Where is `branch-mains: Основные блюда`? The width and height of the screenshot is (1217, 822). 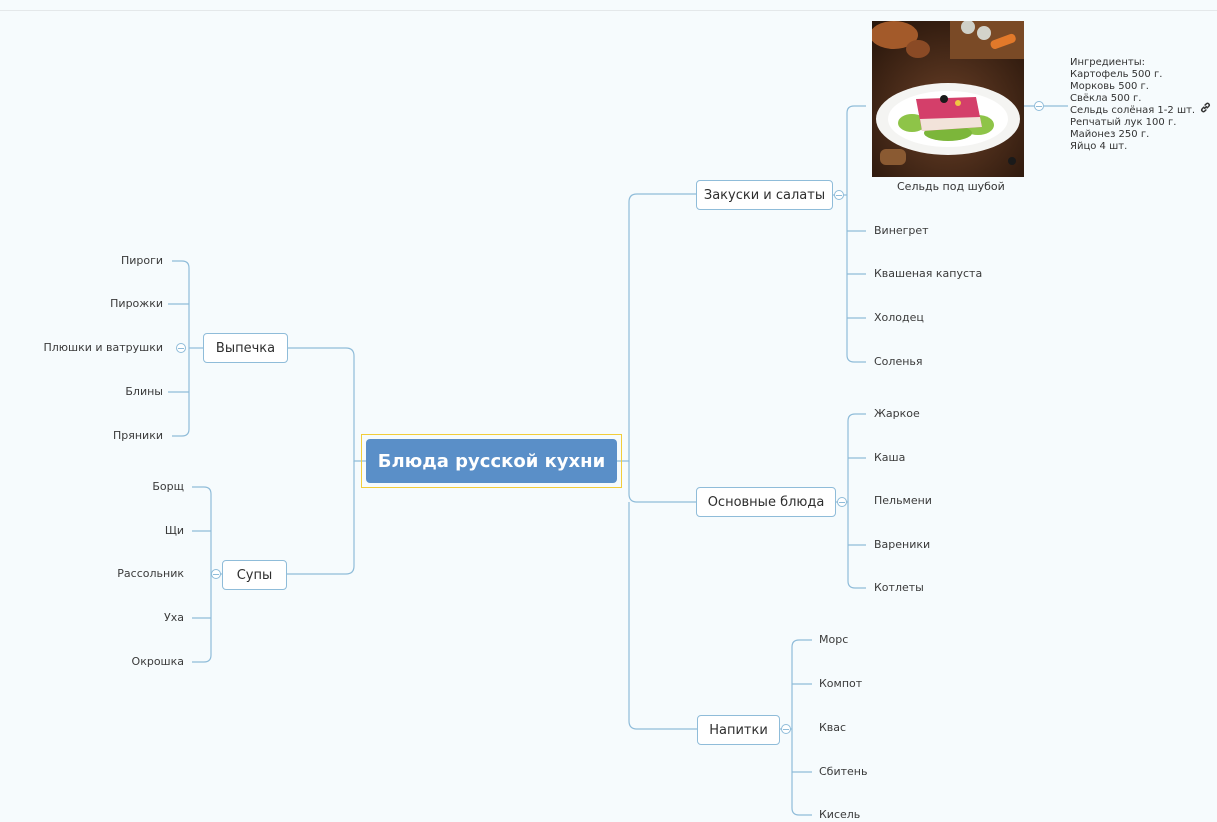 branch-mains: Основные блюда is located at coordinates (766, 502).